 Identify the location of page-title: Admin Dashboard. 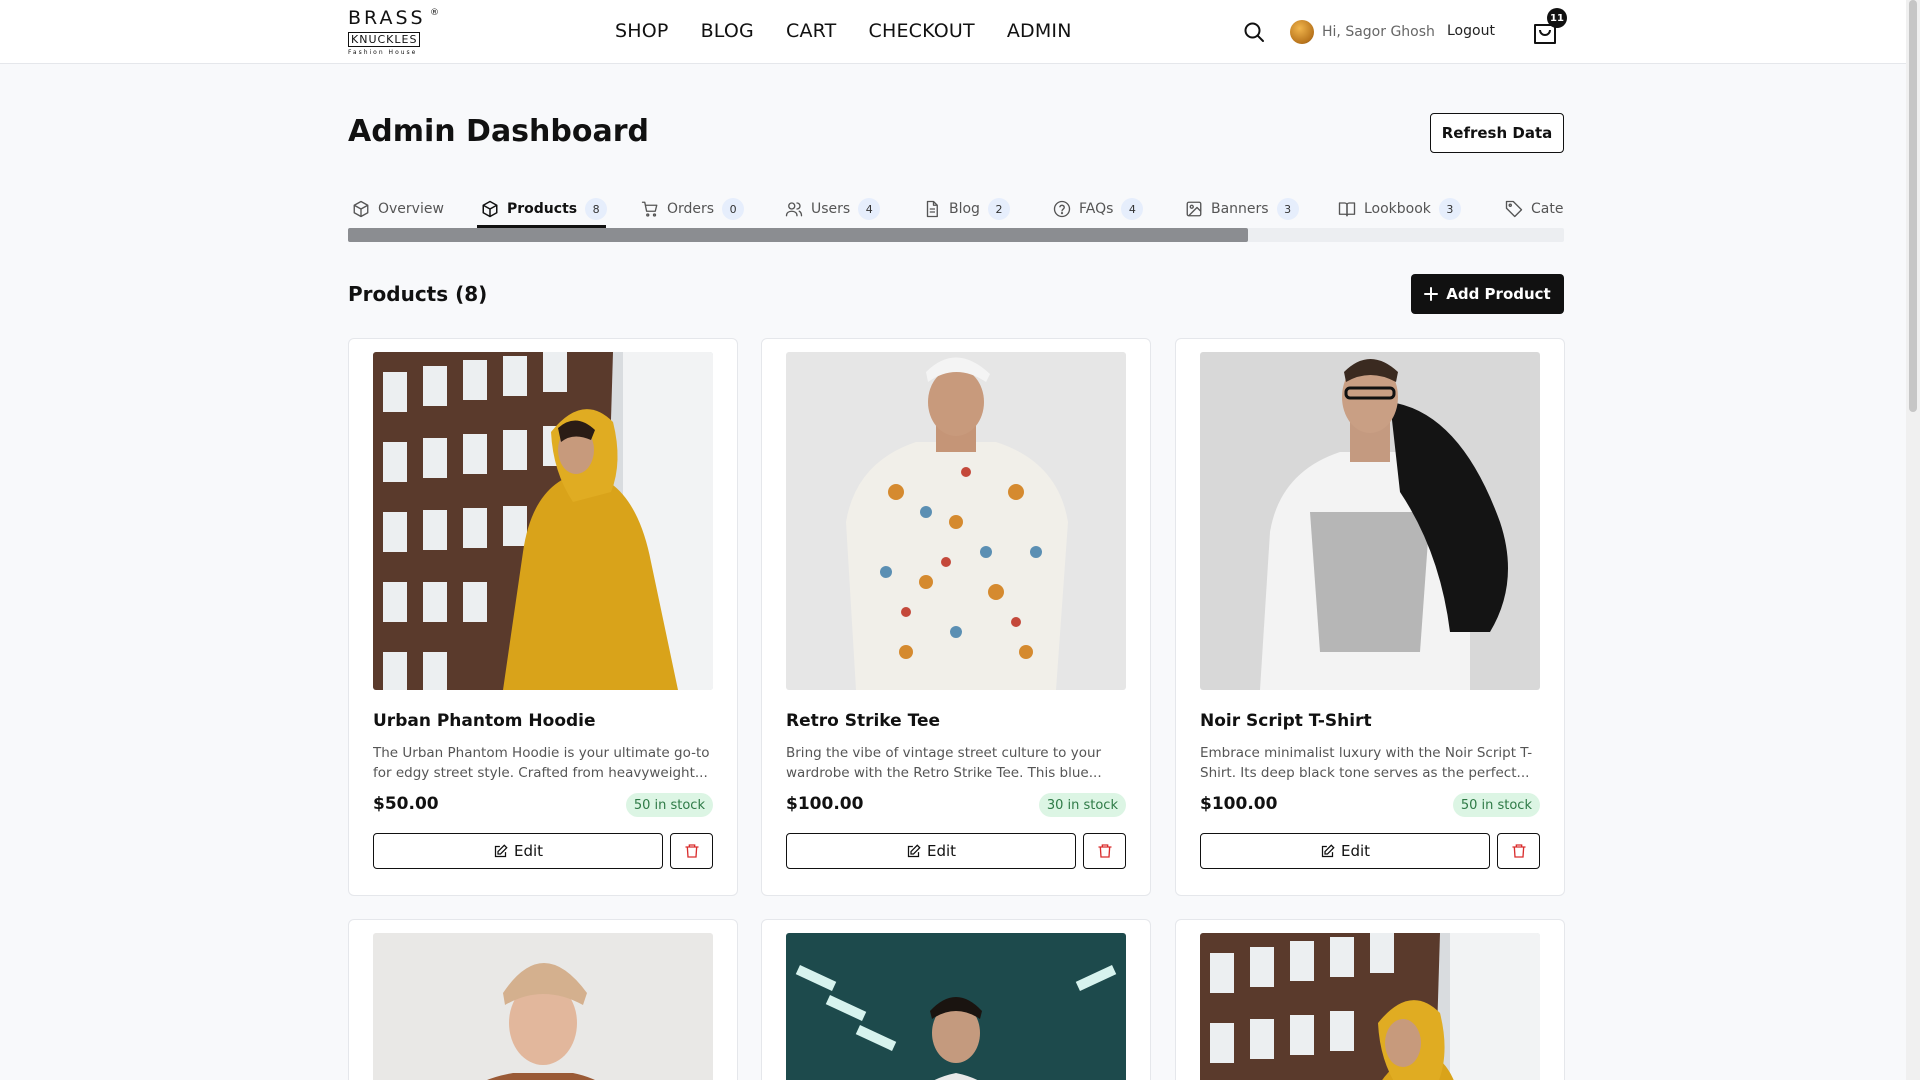
(498, 131).